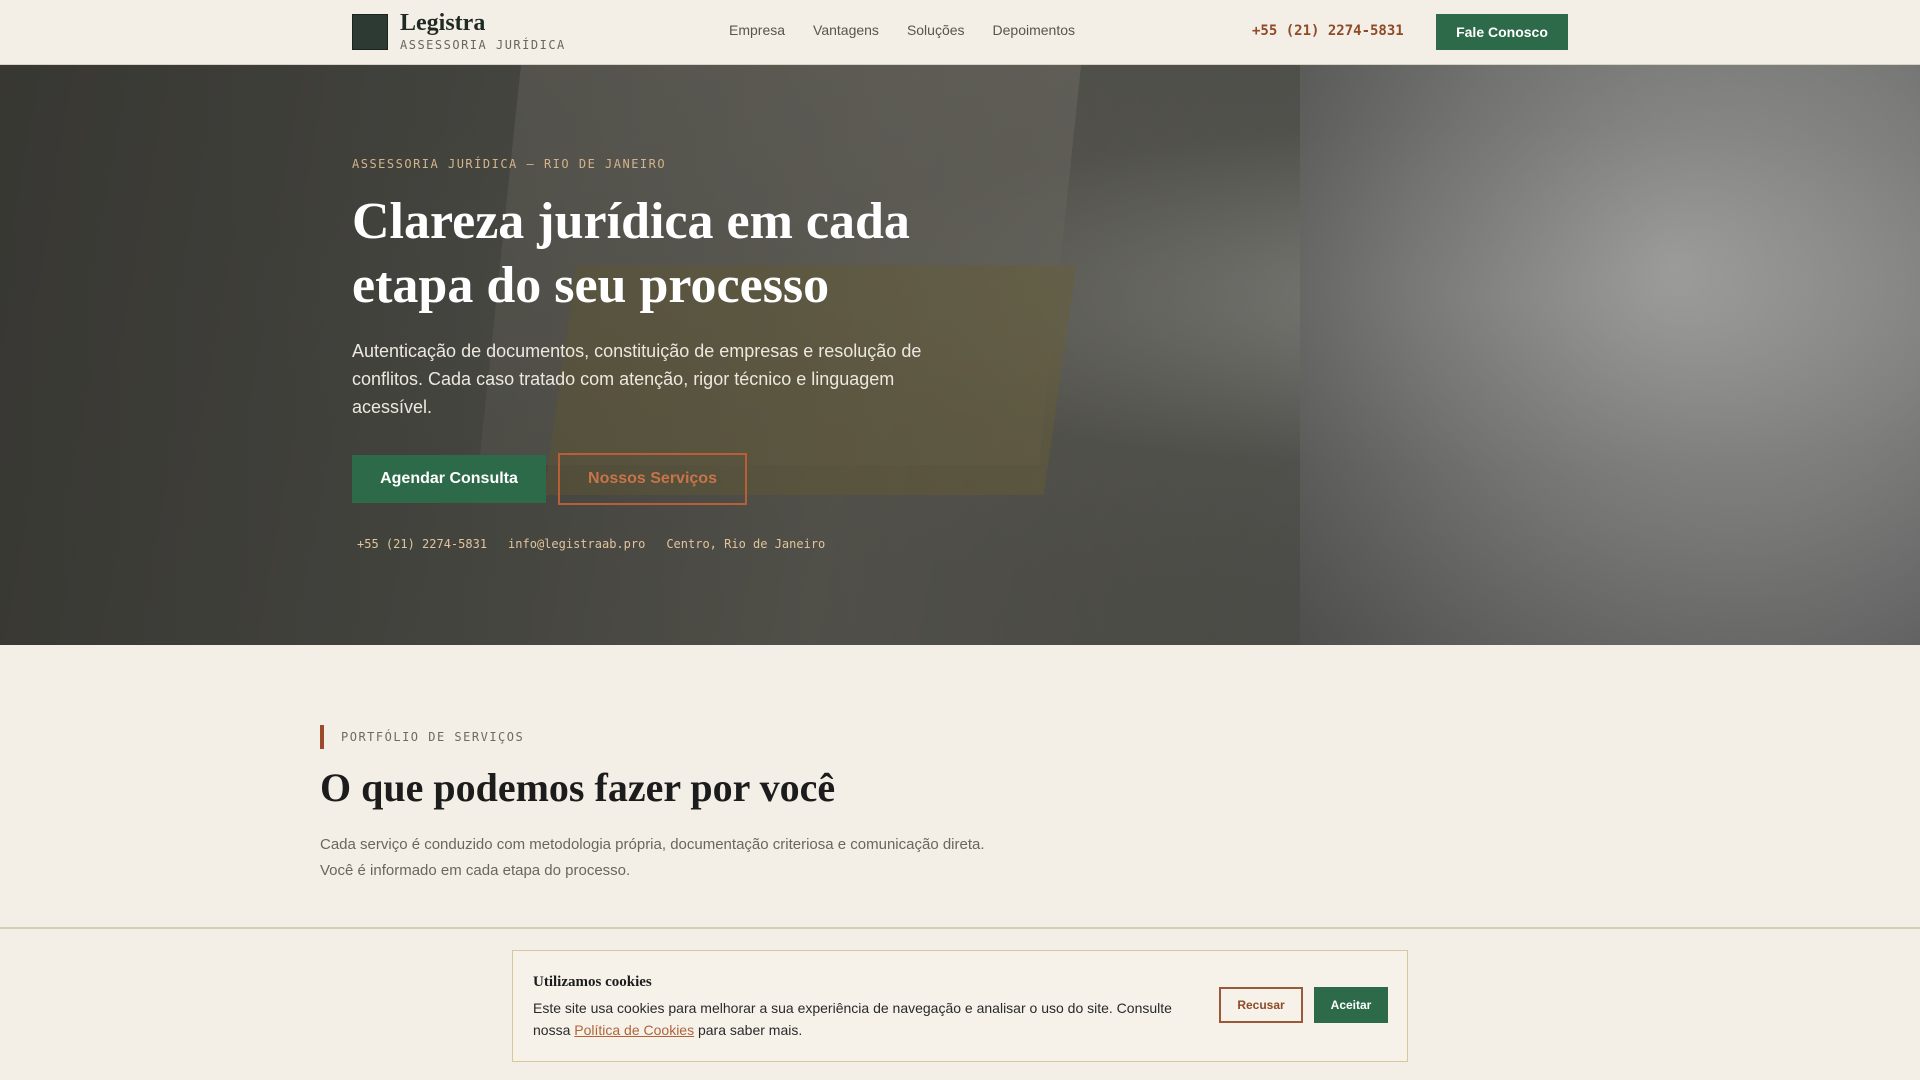 The height and width of the screenshot is (1080, 1920). What do you see at coordinates (578, 787) in the screenshot?
I see `services-title: O que podemos fazer por você` at bounding box center [578, 787].